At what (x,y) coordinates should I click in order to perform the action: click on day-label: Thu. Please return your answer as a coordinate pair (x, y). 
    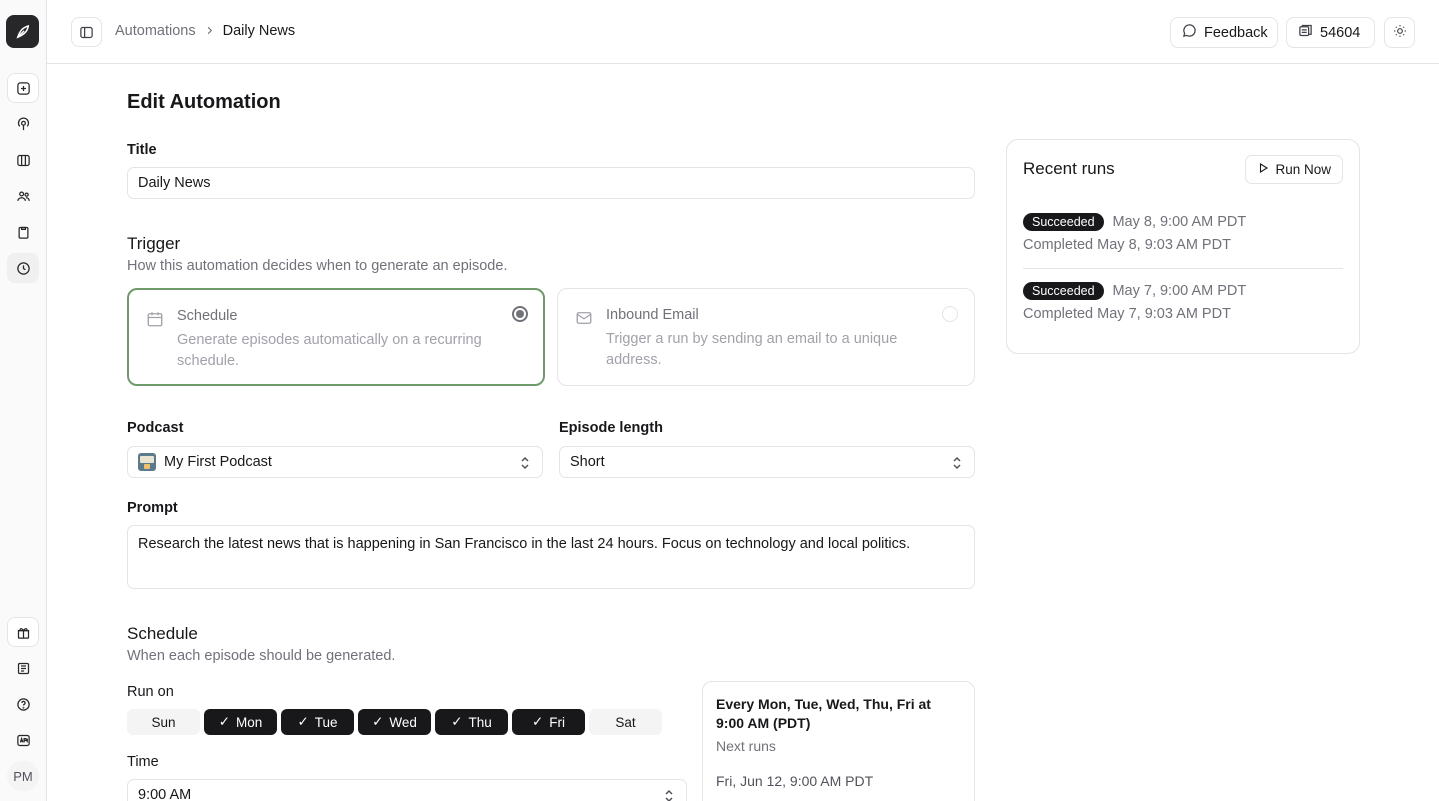
    Looking at the image, I should click on (480, 722).